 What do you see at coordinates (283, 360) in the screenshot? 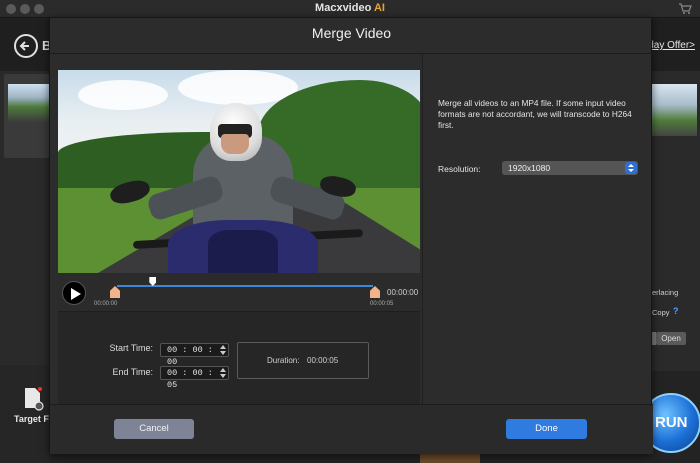
I see `duration-label: Duration:` at bounding box center [283, 360].